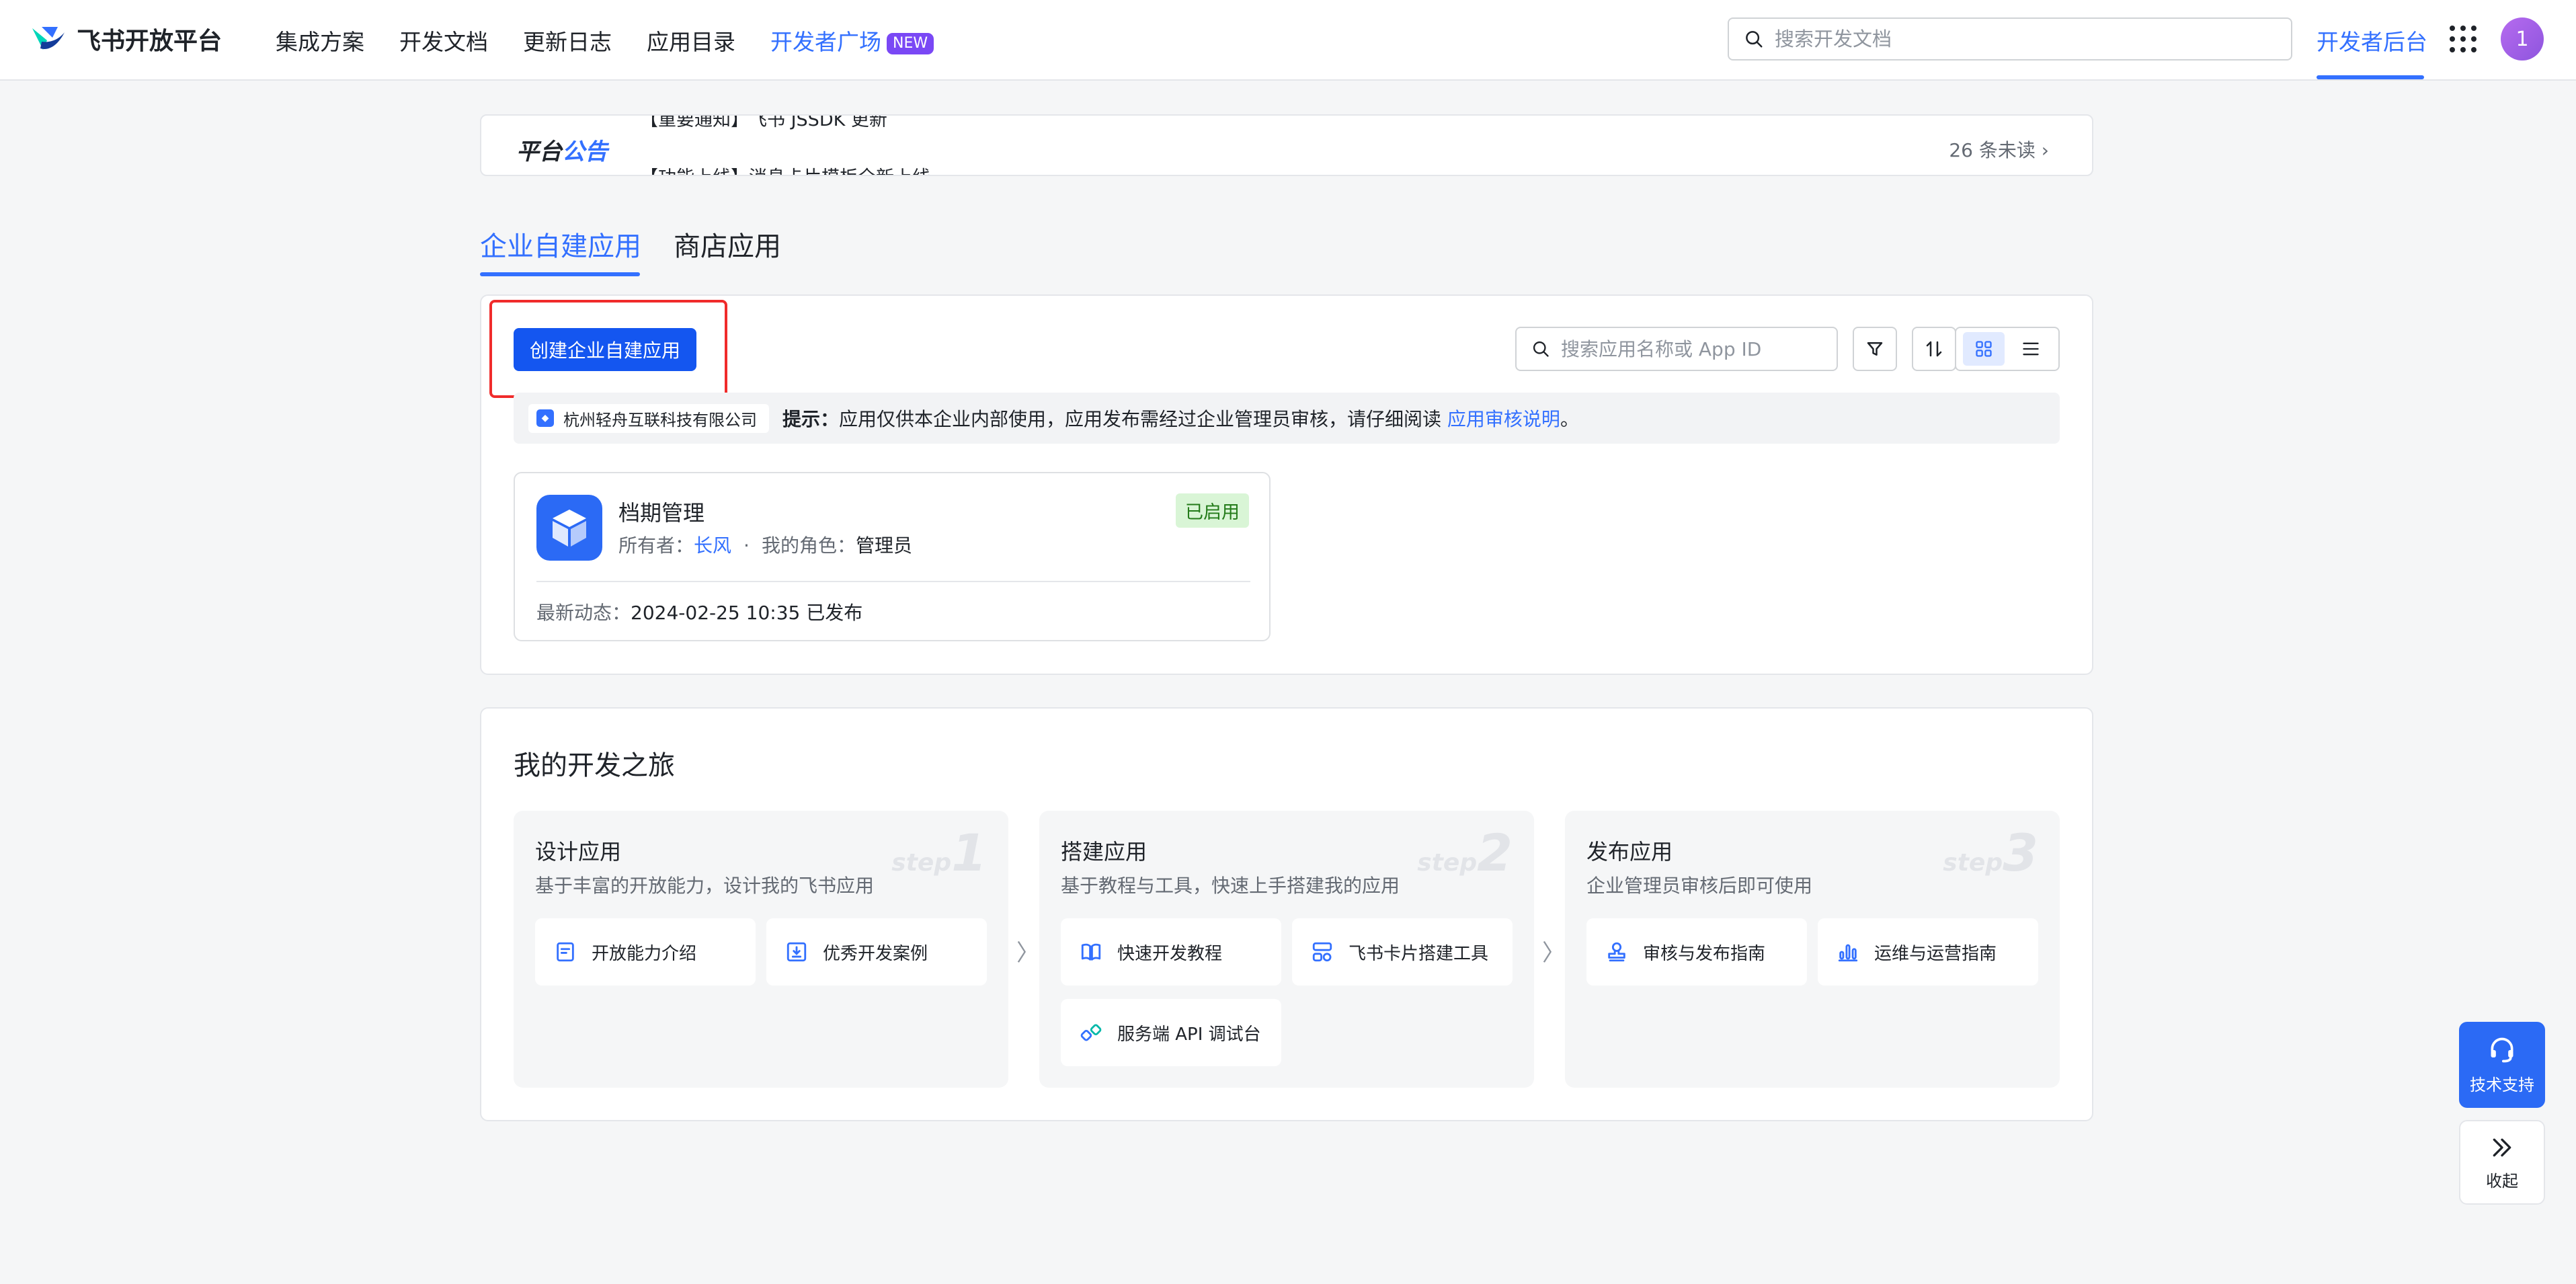 Image resolution: width=2576 pixels, height=1284 pixels. I want to click on tile-review-publish-guide: 审核与发布指南, so click(1696, 952).